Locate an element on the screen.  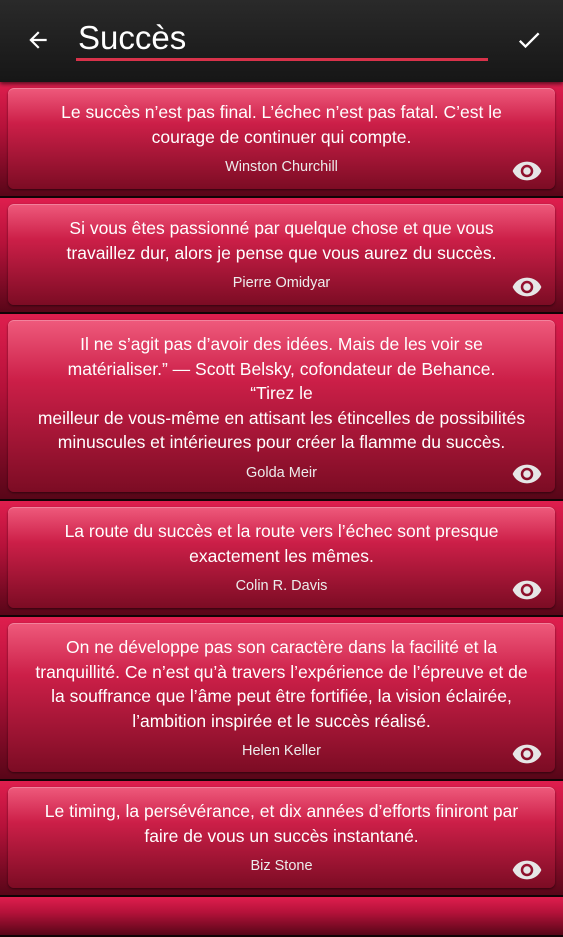
quote-author: Colin R. Davis is located at coordinates (281, 586).